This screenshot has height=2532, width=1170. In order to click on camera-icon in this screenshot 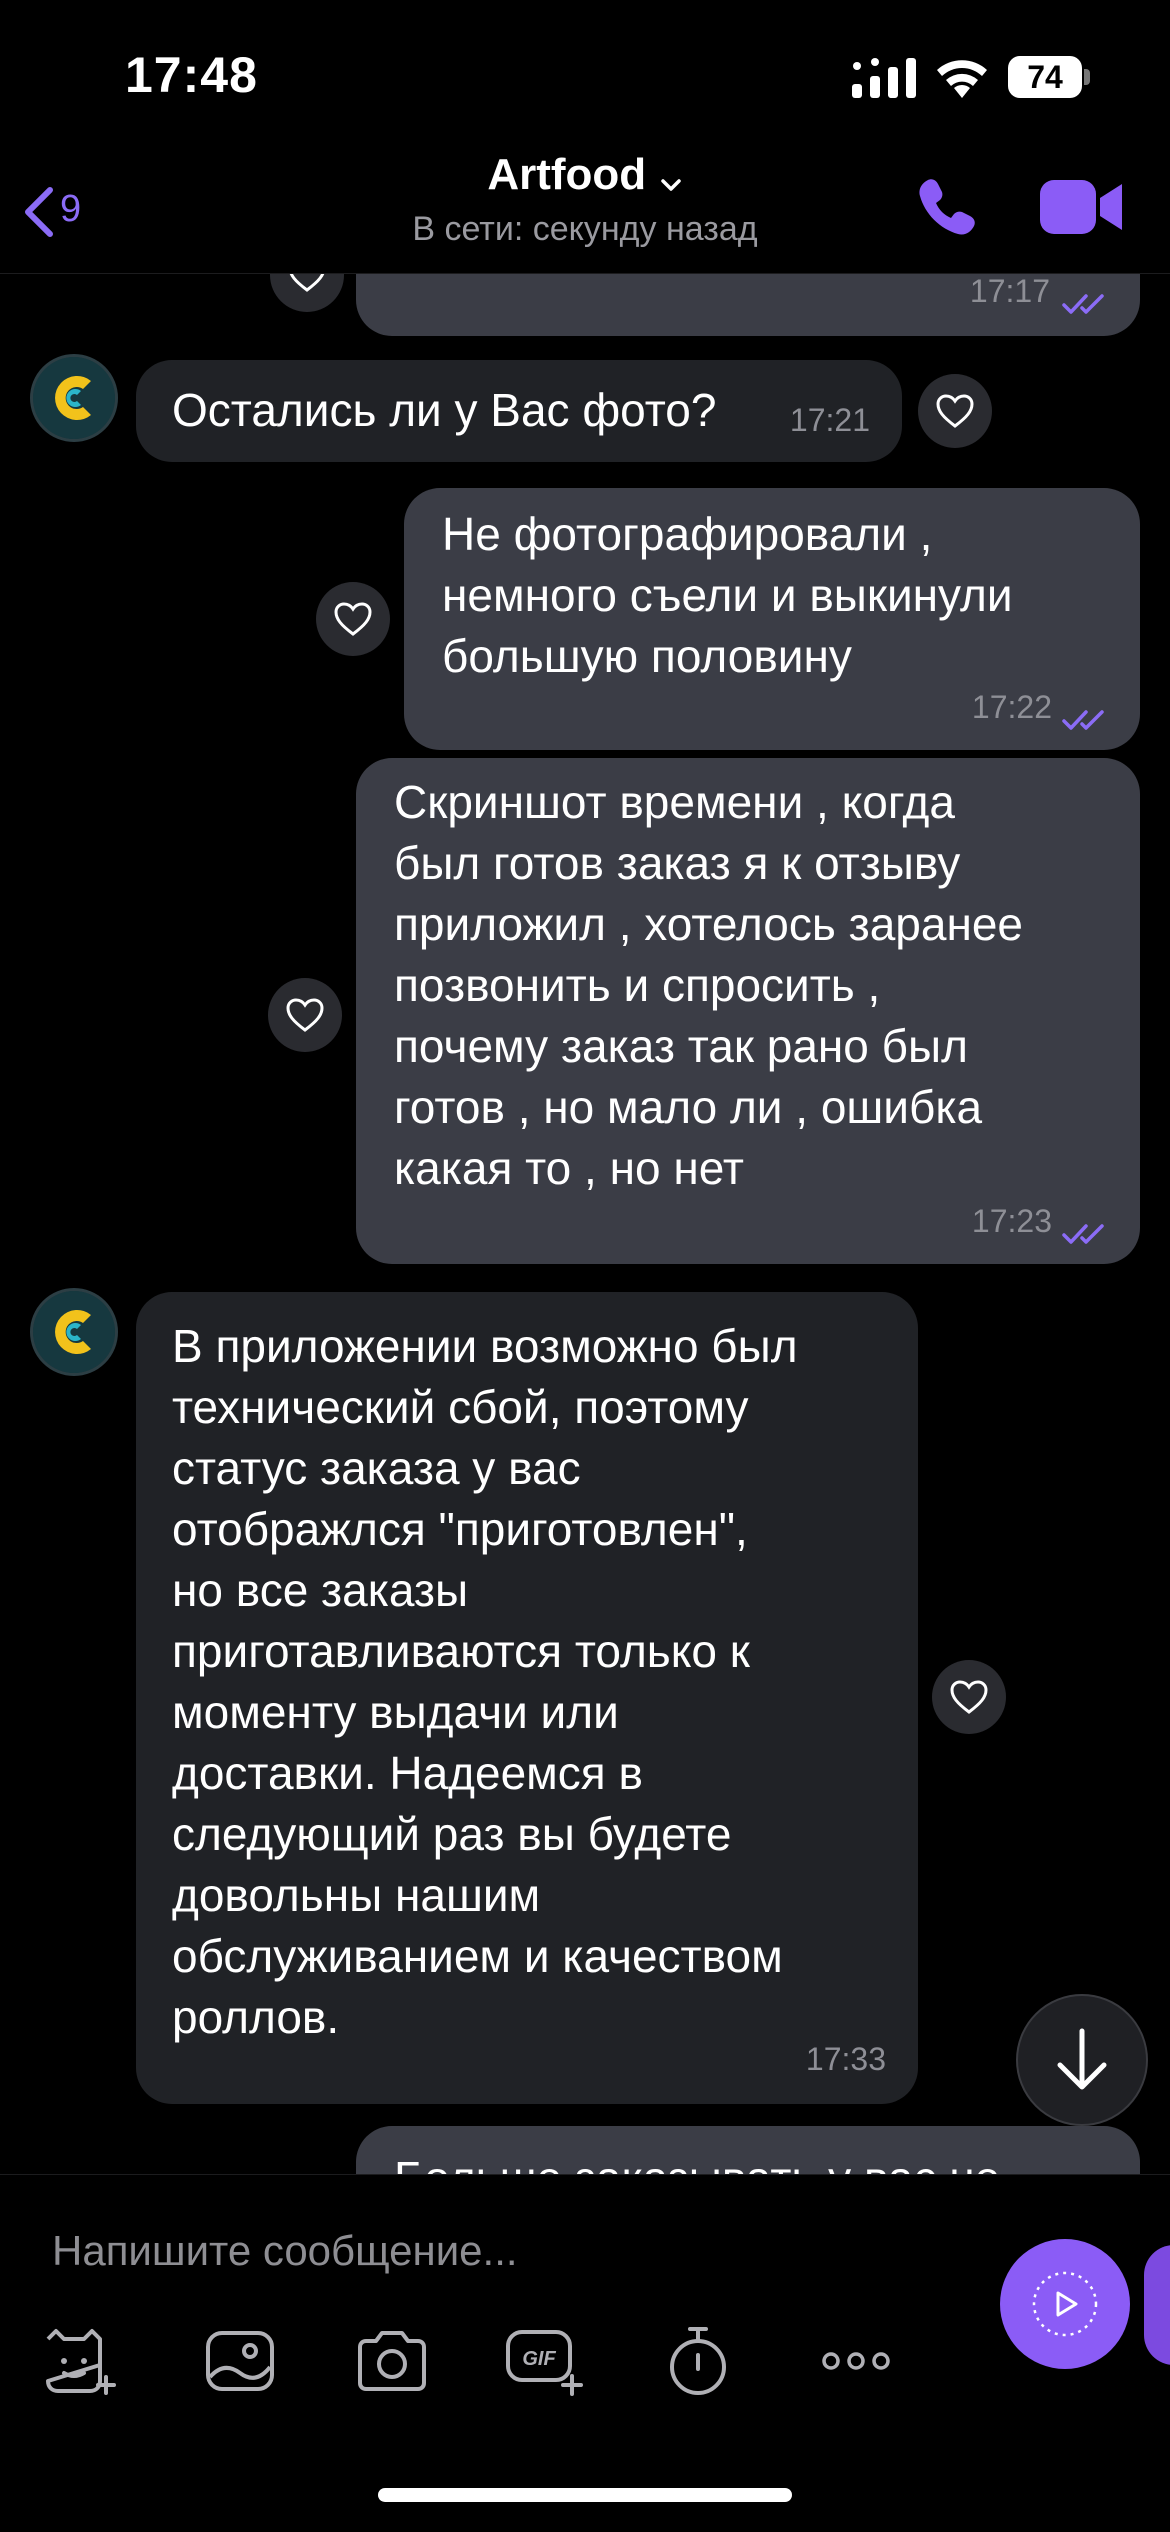, I will do `click(392, 2361)`.